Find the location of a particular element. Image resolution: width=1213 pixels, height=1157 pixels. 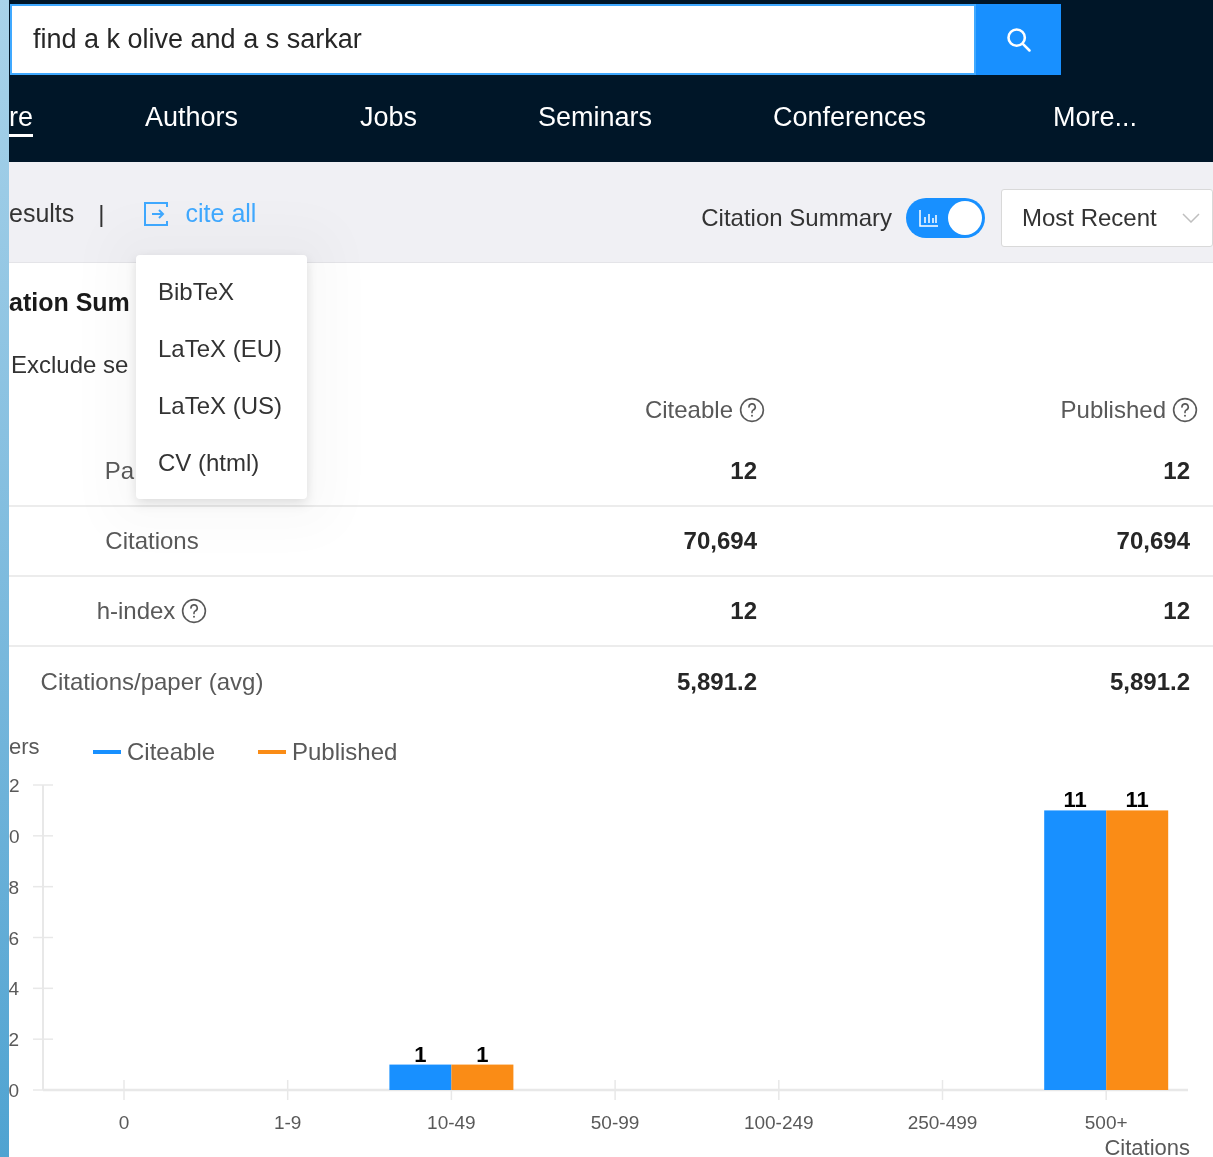

nav-link: Conferences is located at coordinates (850, 118).